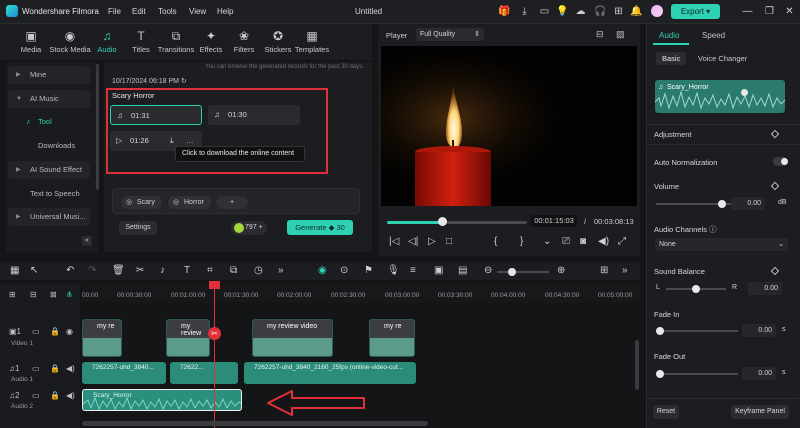 The image size is (800, 428). Describe the element at coordinates (312, 41) in the screenshot. I see `tool-templates: ▦ Templates` at that location.